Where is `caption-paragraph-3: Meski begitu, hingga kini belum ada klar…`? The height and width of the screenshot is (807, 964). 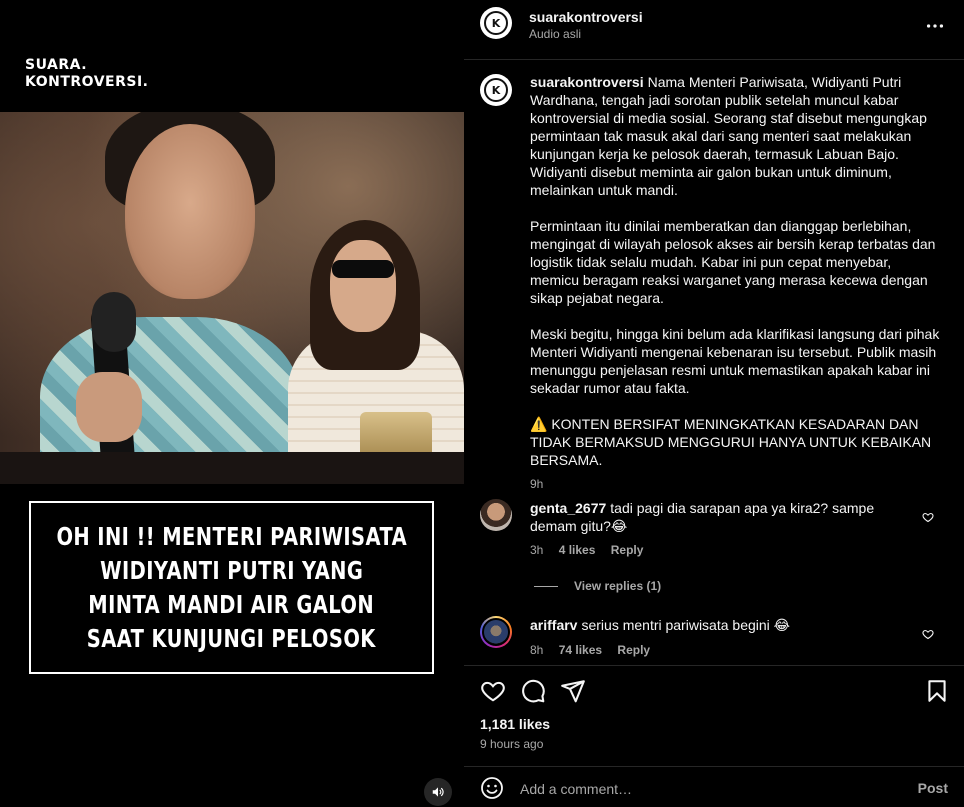 caption-paragraph-3: Meski begitu, hingga kini belum ada klar… is located at coordinates (735, 361).